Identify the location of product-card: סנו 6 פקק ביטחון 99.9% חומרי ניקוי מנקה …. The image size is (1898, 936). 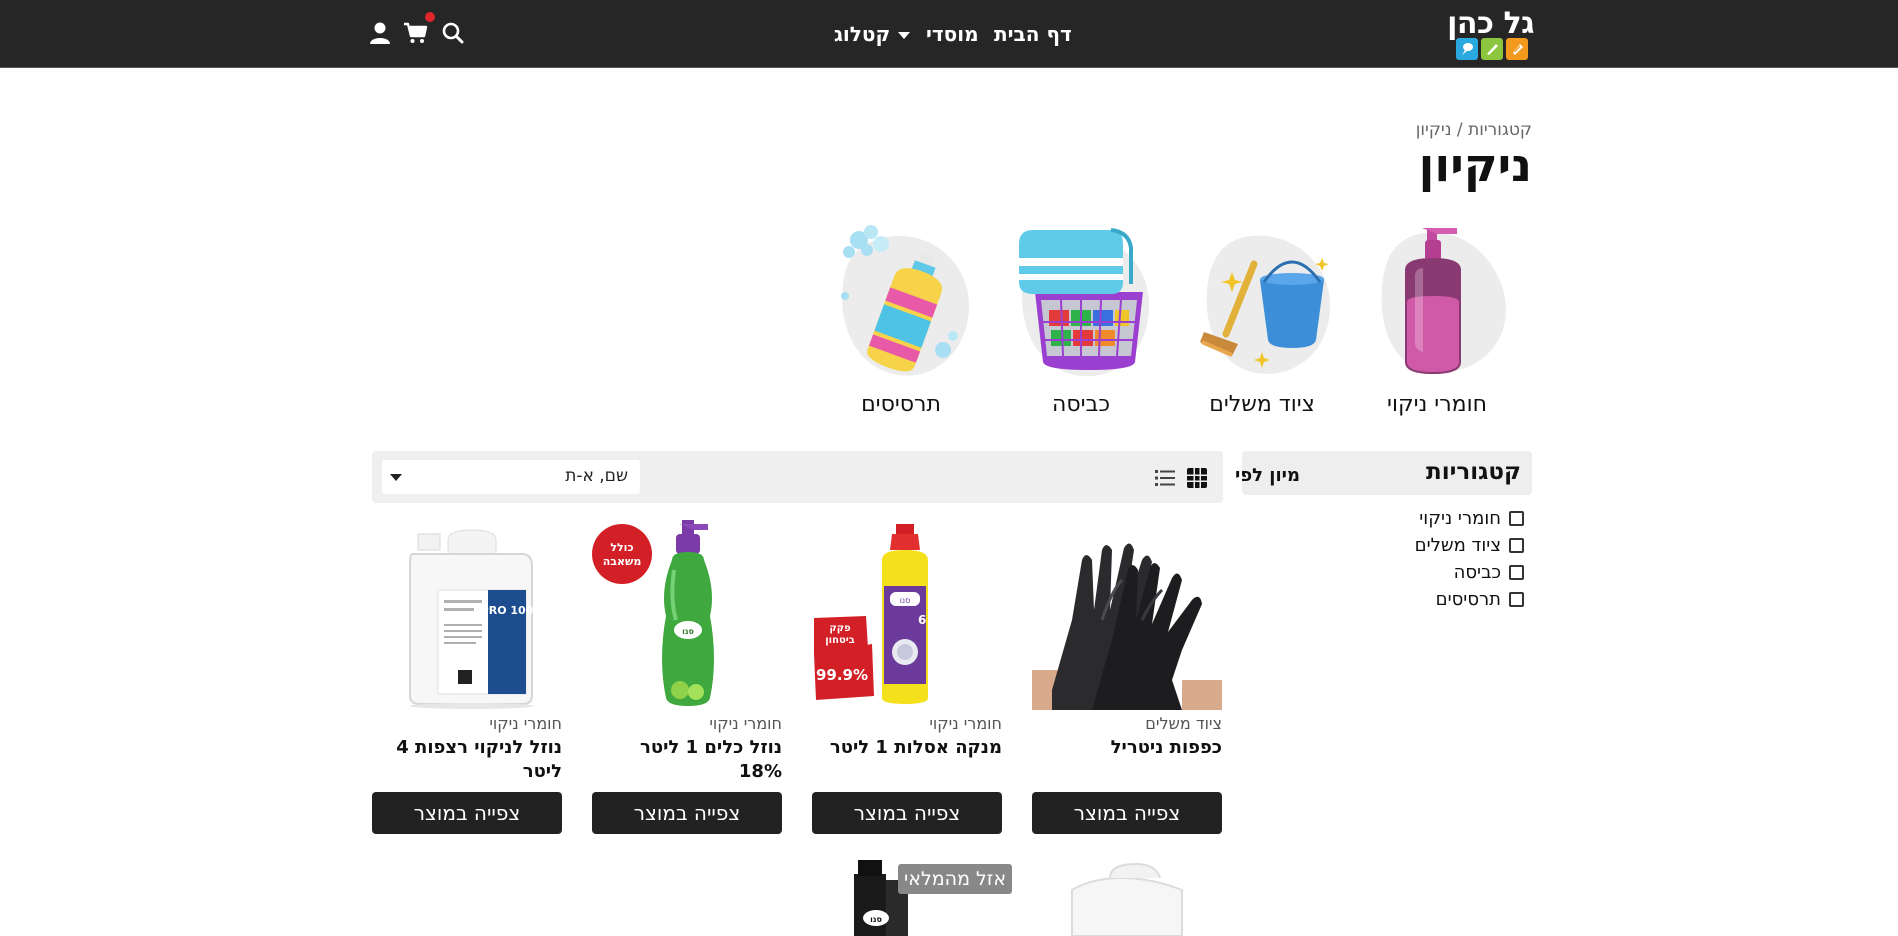
(907, 677).